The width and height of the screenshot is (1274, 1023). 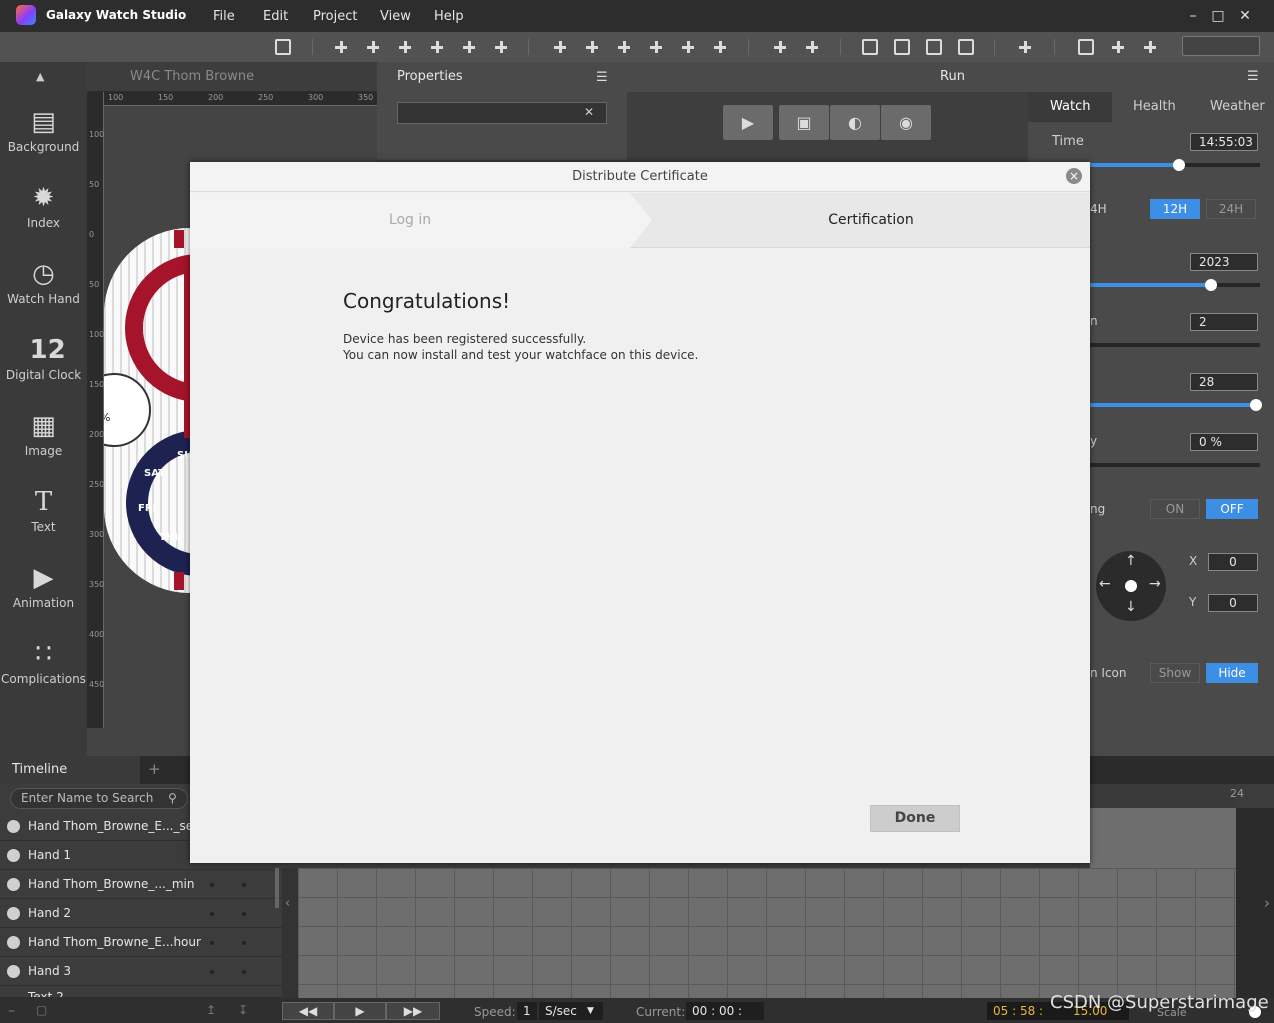 What do you see at coordinates (141, 884) in the screenshot?
I see `timeline-row: Hand Thom_Browne_..._min` at bounding box center [141, 884].